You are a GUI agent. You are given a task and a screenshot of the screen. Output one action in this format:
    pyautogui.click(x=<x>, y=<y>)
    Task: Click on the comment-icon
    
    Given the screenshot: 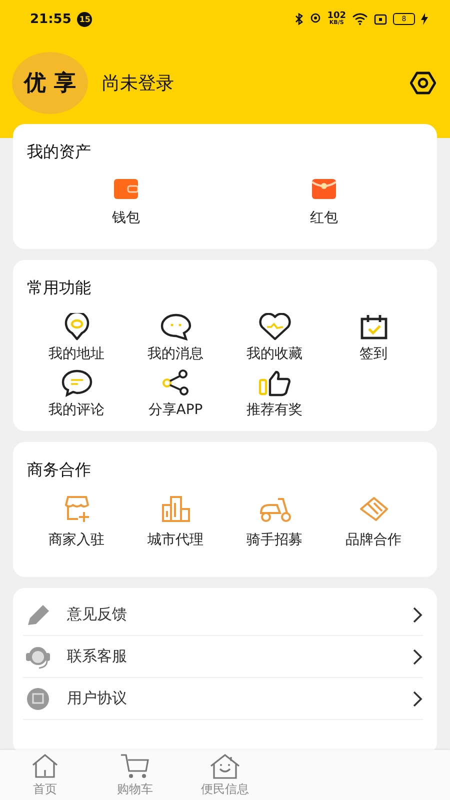 What is the action you would take?
    pyautogui.click(x=76, y=383)
    